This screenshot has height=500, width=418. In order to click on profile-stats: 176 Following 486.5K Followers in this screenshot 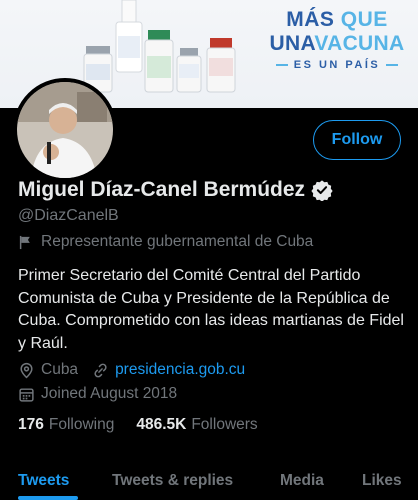, I will do `click(138, 425)`.